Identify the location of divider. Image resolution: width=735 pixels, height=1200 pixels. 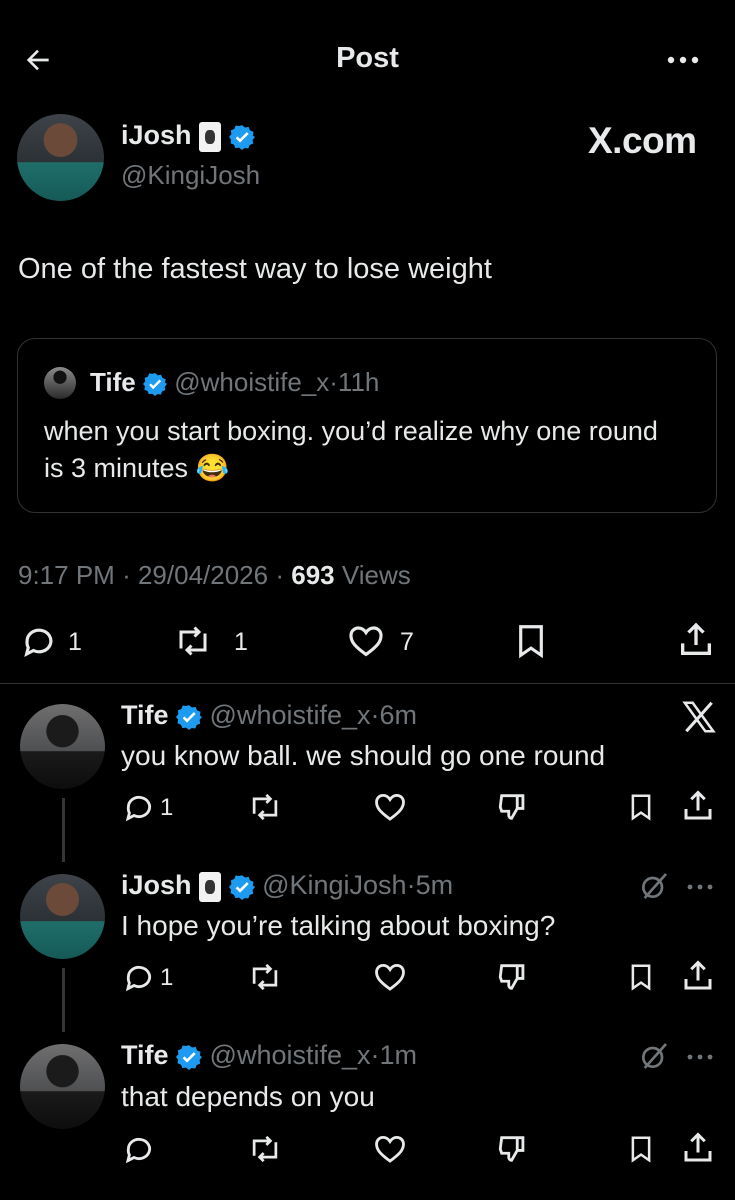
(367, 683).